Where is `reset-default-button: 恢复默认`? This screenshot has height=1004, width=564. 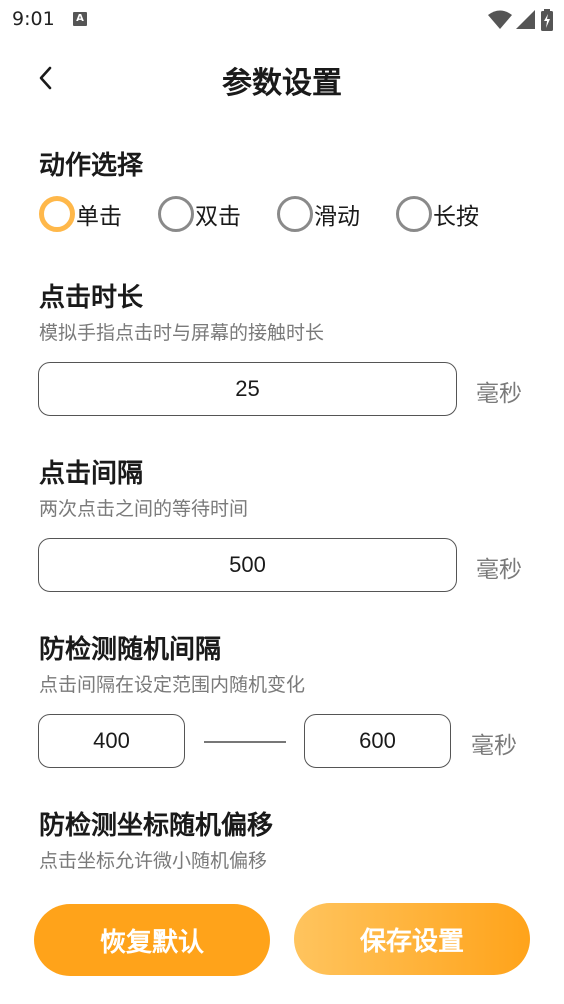 reset-default-button: 恢复默认 is located at coordinates (152, 940).